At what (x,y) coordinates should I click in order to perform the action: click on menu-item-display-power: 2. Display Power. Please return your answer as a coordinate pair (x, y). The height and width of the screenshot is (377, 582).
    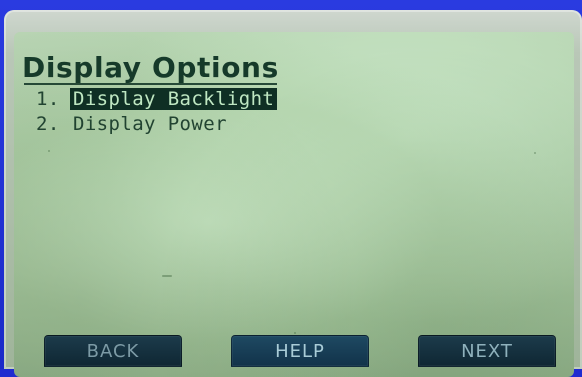
    Looking at the image, I should click on (246, 124).